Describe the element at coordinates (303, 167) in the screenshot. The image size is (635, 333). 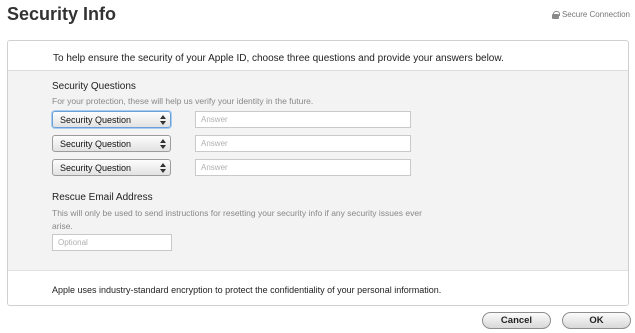
I see `answer-input-3: Answer` at that location.